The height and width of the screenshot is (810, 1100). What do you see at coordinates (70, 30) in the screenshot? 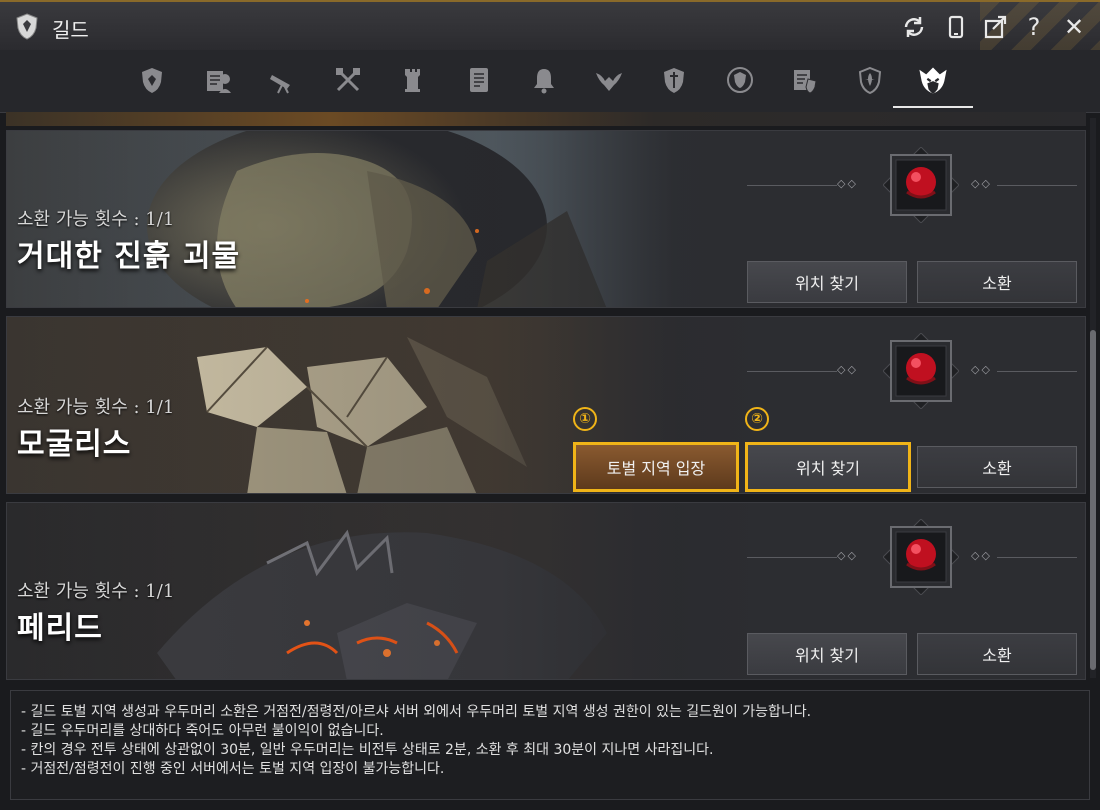
I see `window-title: 길드` at bounding box center [70, 30].